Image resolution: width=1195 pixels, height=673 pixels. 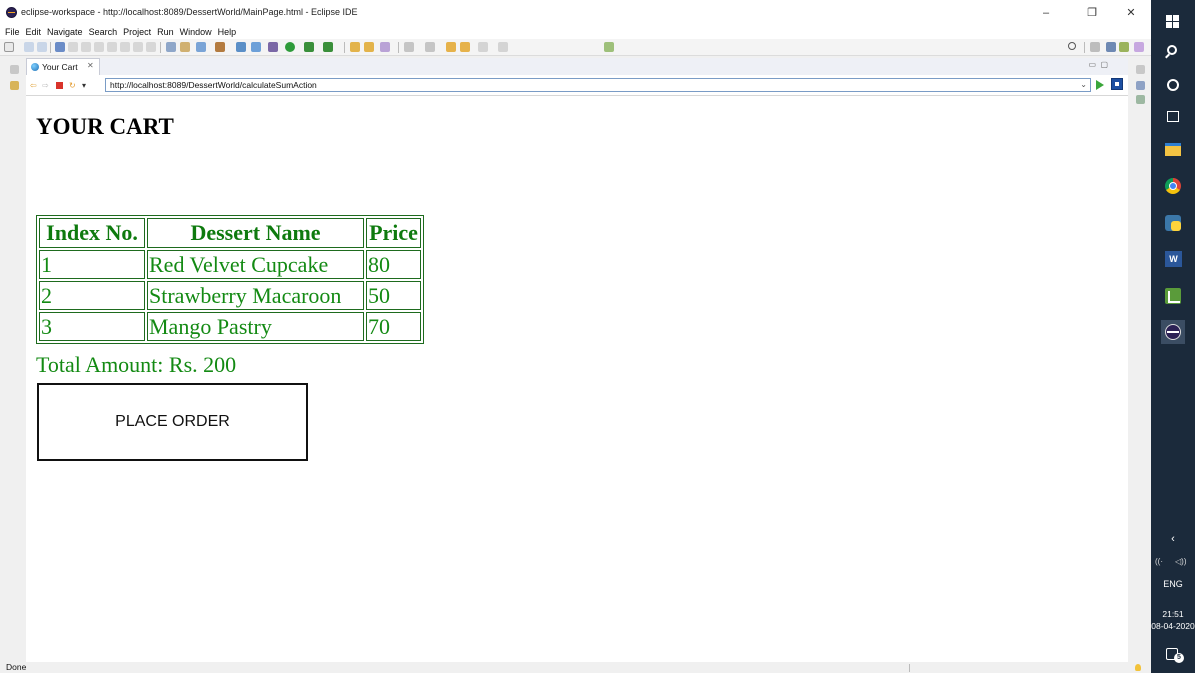 I want to click on cell-index: 1, so click(x=92, y=264).